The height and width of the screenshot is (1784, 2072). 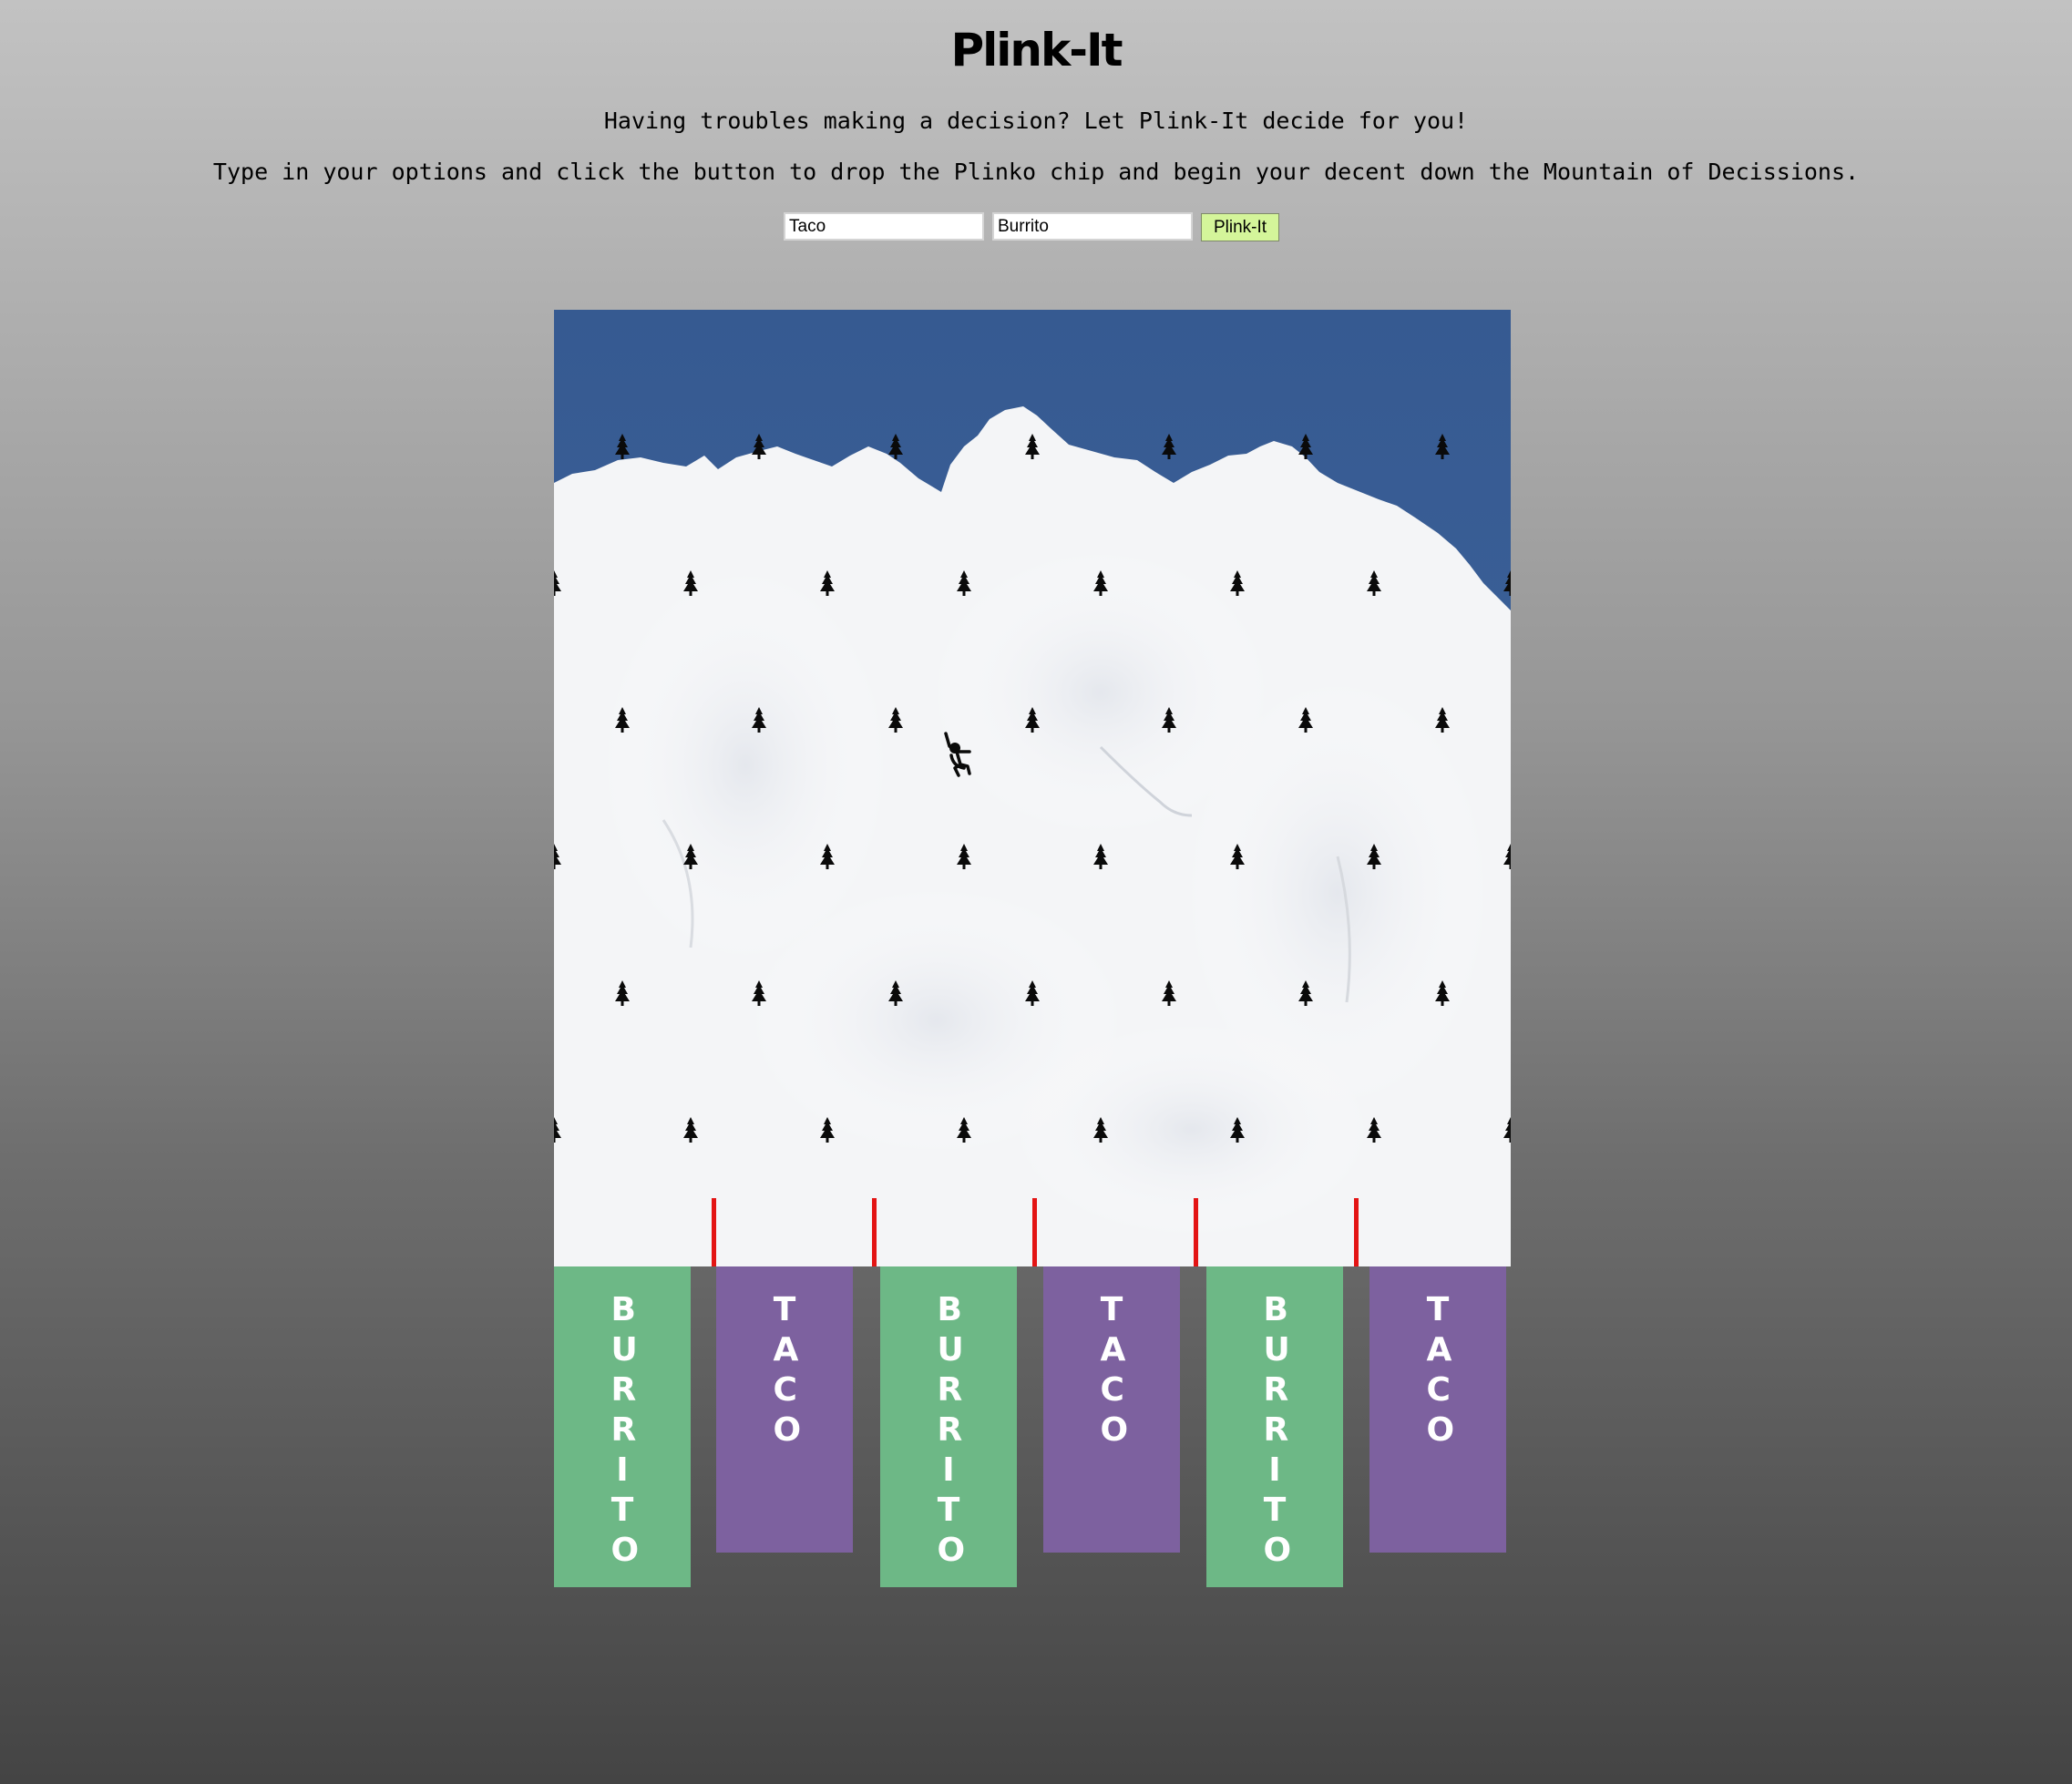 I want to click on option-2-input, so click(x=1092, y=226).